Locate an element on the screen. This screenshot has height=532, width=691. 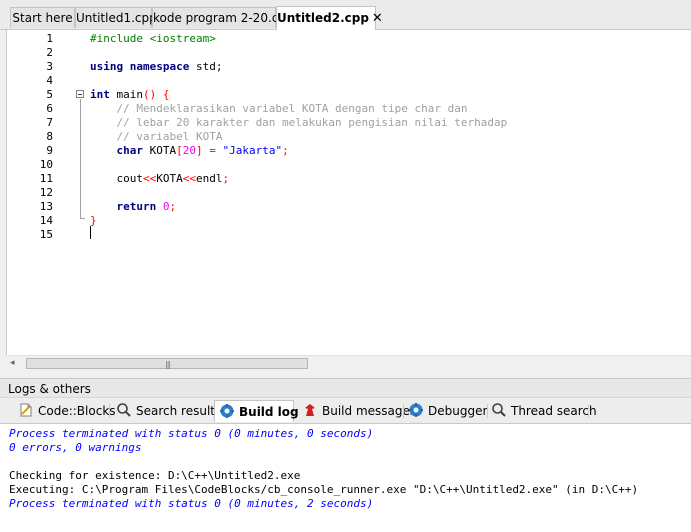
code-token: using is located at coordinates (107, 66).